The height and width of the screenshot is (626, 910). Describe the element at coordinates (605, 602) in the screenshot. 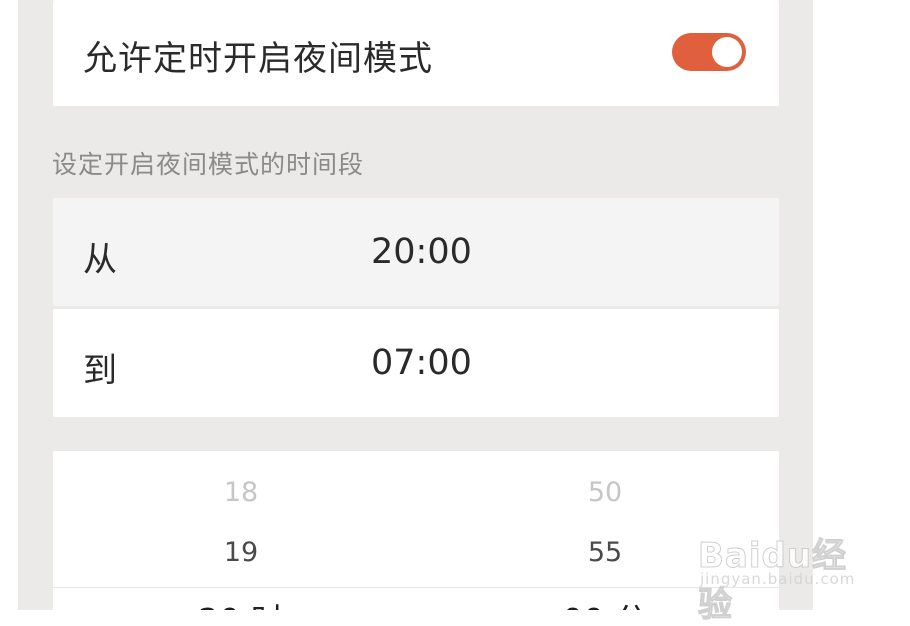

I see `minute-selected: 00 分` at that location.